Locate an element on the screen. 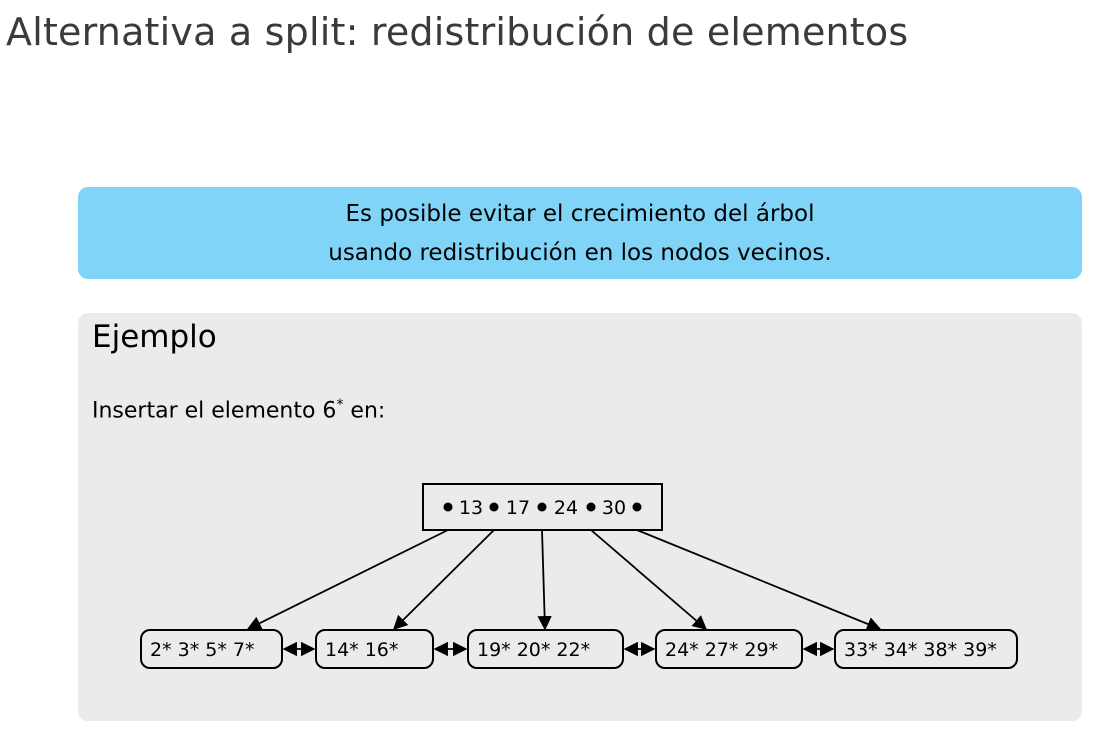 The width and height of the screenshot is (1099, 731). leaf-keys: 14* 16* is located at coordinates (361, 650).